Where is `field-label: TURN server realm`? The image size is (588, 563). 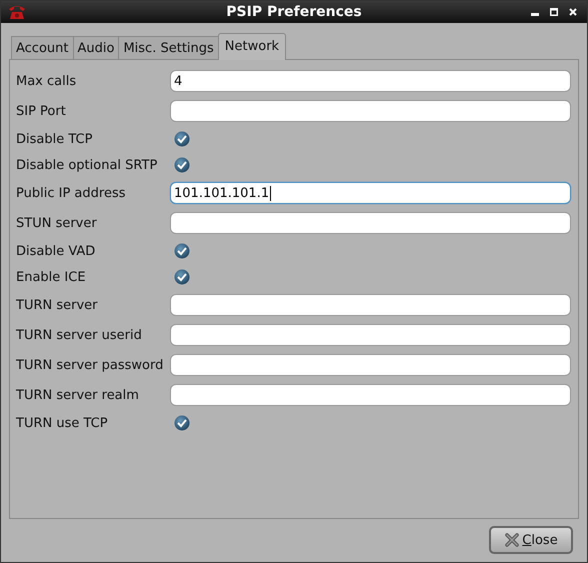
field-label: TURN server realm is located at coordinates (78, 395).